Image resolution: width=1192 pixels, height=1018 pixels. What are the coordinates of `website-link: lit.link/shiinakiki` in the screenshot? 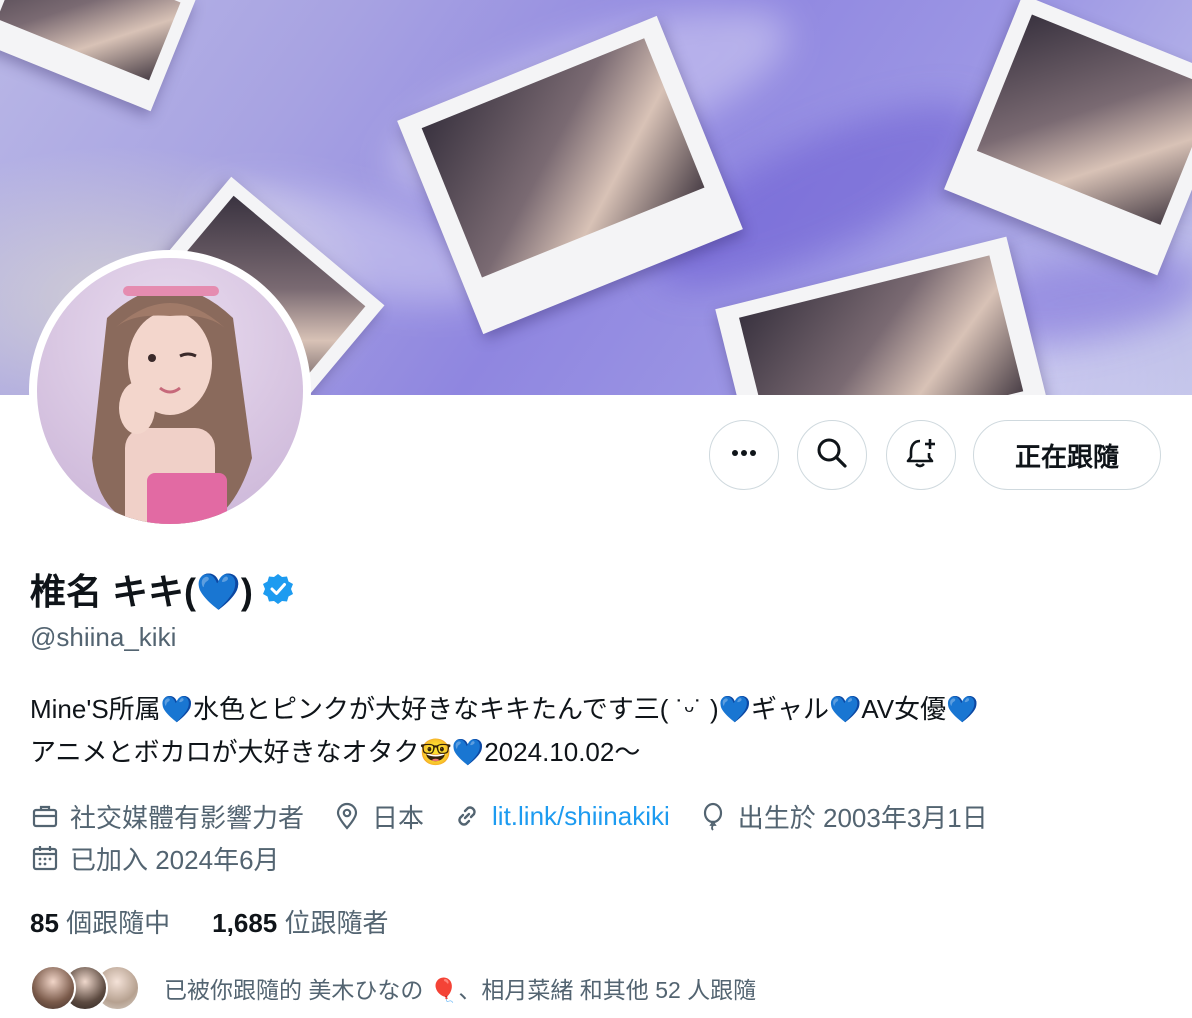 It's located at (581, 816).